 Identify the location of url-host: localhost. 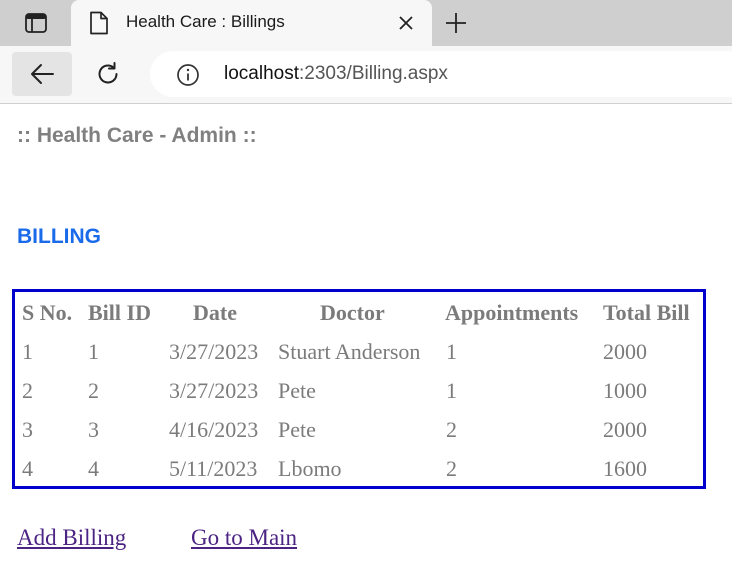
(261, 73).